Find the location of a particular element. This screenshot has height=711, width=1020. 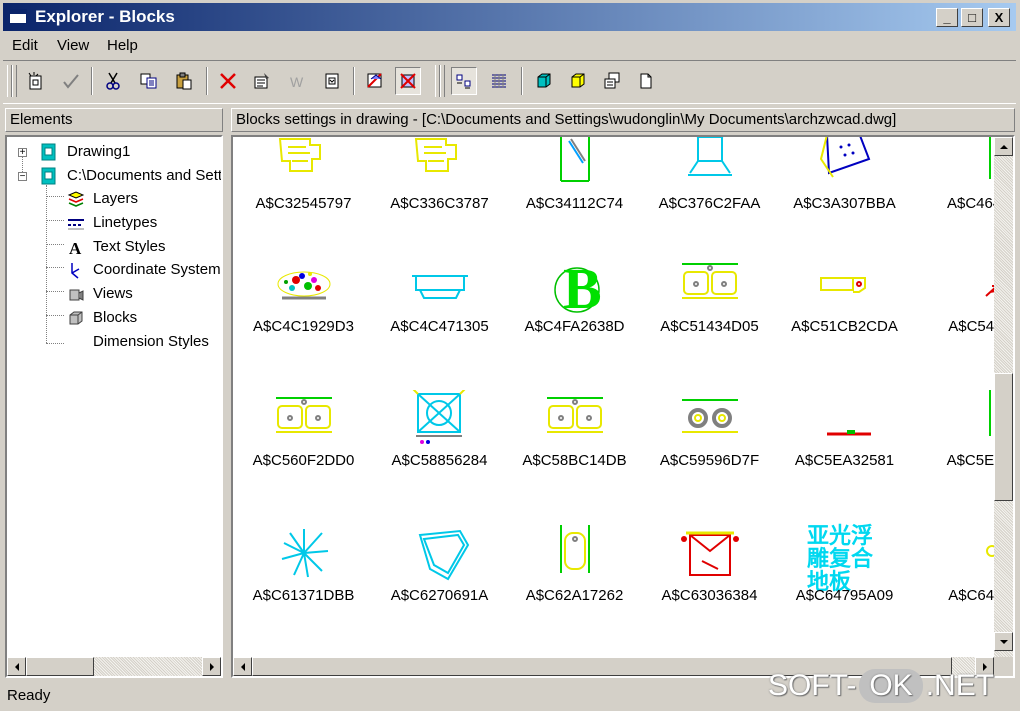

block-tile: A$C51CB2CDA is located at coordinates (844, 323).